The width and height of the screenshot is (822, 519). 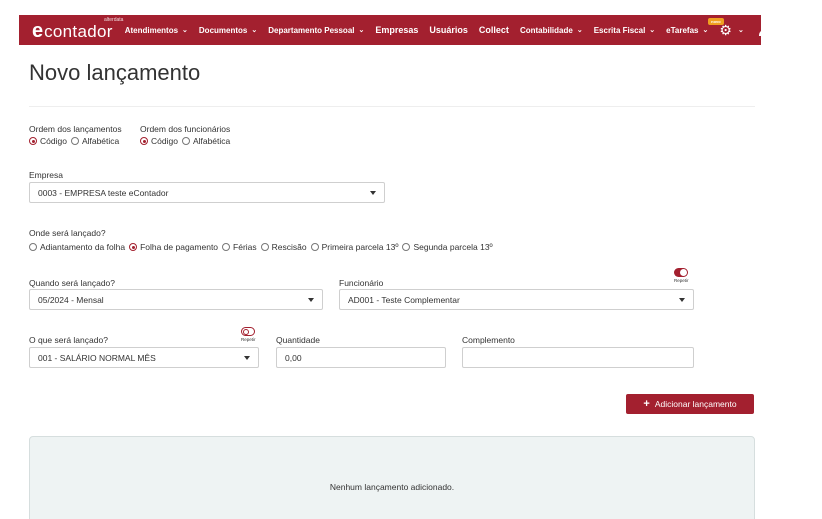 I want to click on ordem-funcionarios-radios: Código Alfabética, so click(x=187, y=141).